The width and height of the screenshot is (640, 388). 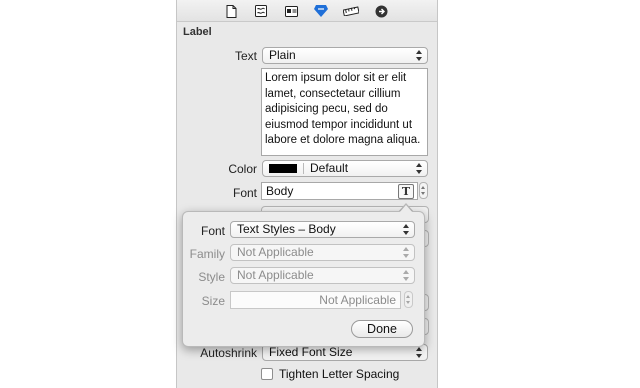 What do you see at coordinates (213, 301) in the screenshot?
I see `popover-size-label: Size` at bounding box center [213, 301].